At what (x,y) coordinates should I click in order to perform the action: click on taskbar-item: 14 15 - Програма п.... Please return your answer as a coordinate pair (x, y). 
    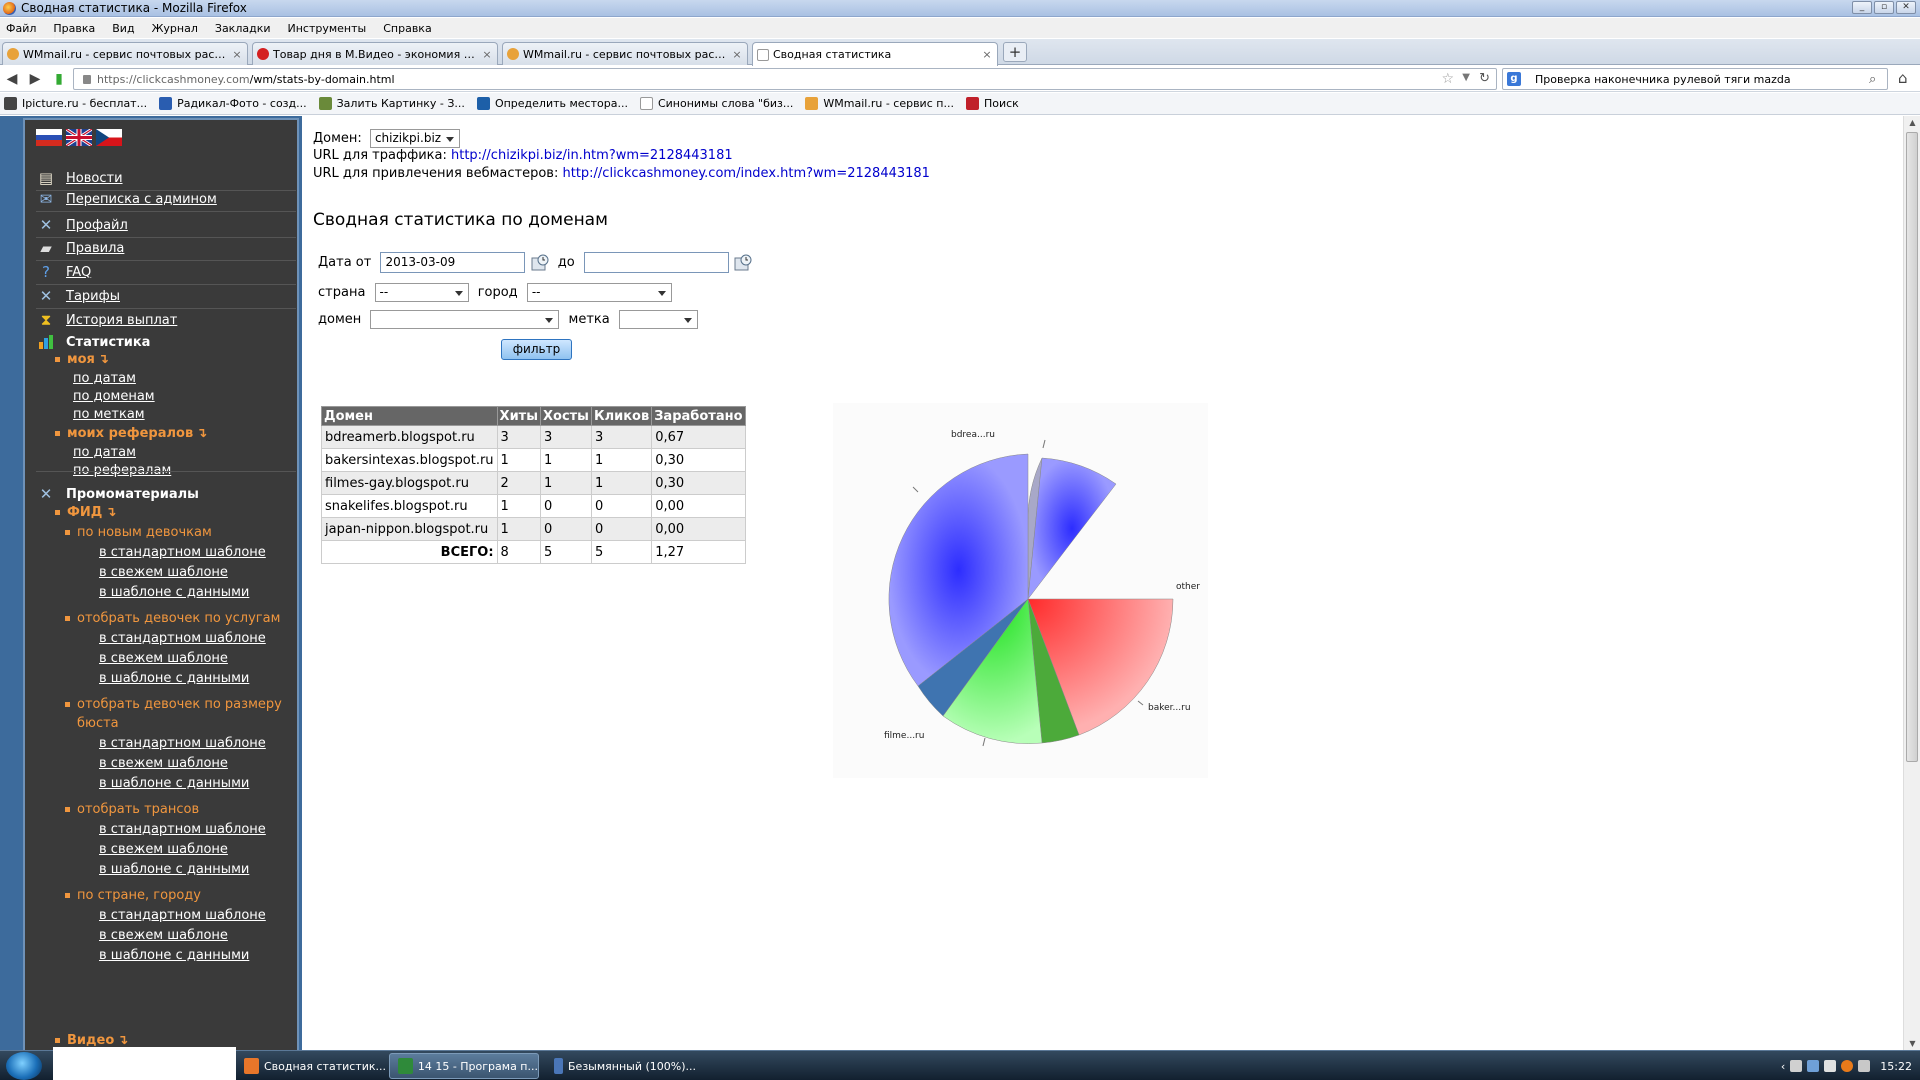
    Looking at the image, I should click on (464, 1066).